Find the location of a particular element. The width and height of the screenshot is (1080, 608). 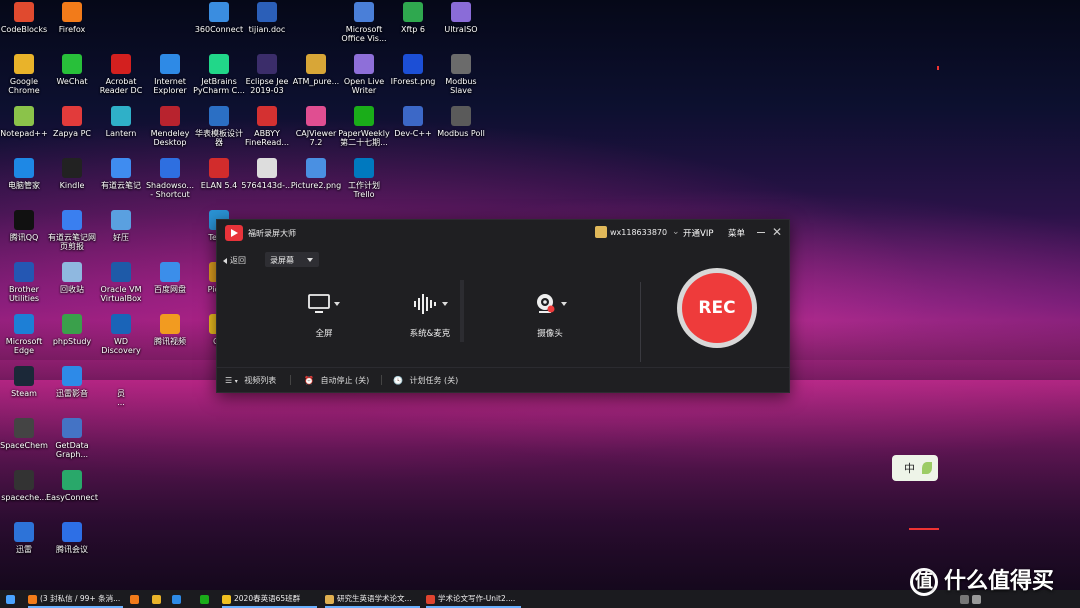

taskbar-item: 2020春英语65班群 is located at coordinates (269, 599).